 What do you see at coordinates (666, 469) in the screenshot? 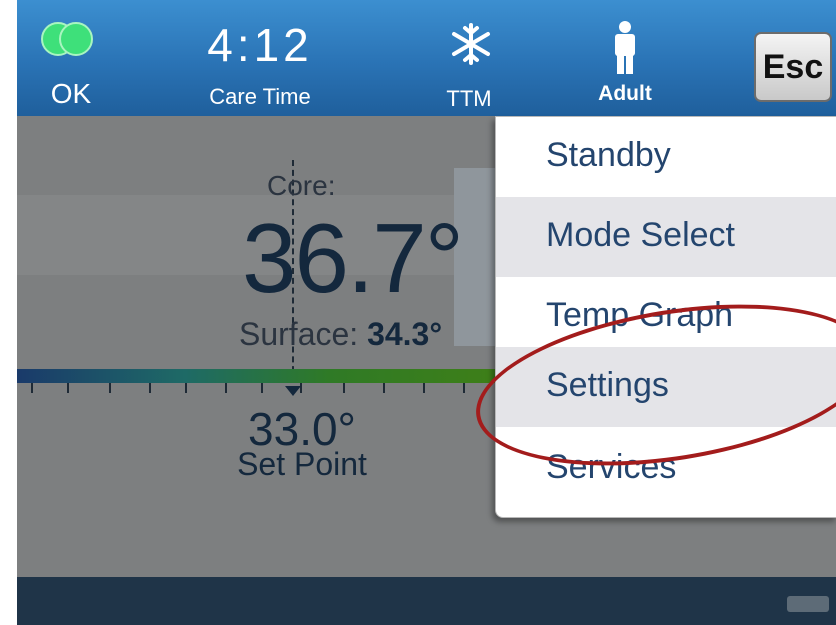
I see `menu-item-services: Services` at bounding box center [666, 469].